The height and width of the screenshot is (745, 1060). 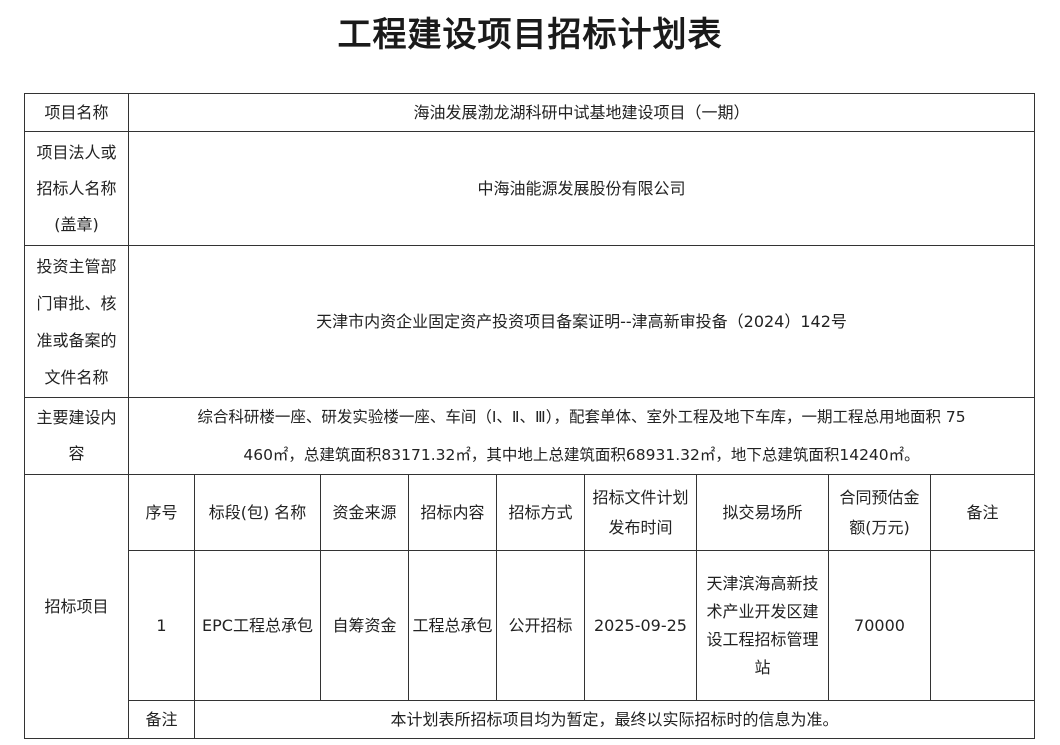 What do you see at coordinates (762, 667) in the screenshot?
I see `item-venue-line: 站` at bounding box center [762, 667].